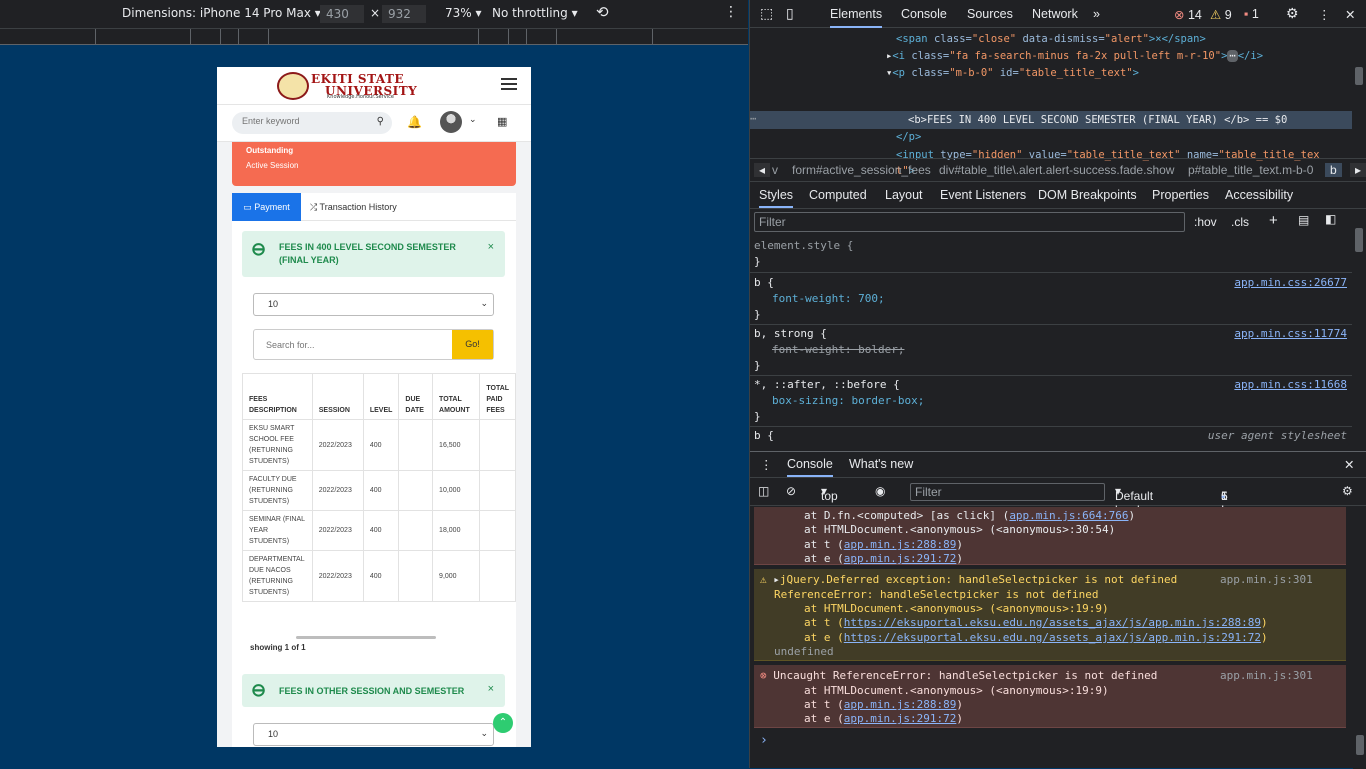 The height and width of the screenshot is (769, 1366). I want to click on tab-properties: Properties, so click(1180, 195).